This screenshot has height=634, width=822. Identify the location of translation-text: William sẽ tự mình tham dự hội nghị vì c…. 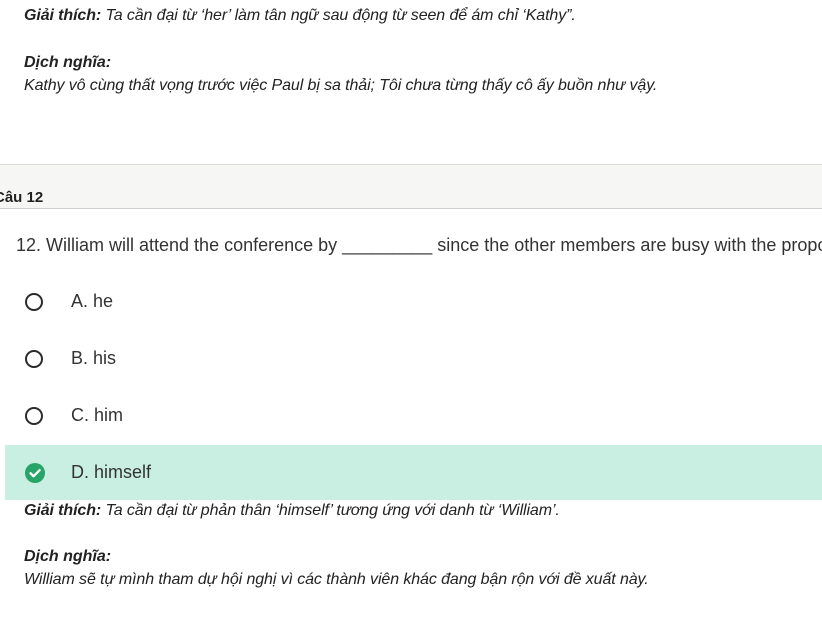
(336, 579).